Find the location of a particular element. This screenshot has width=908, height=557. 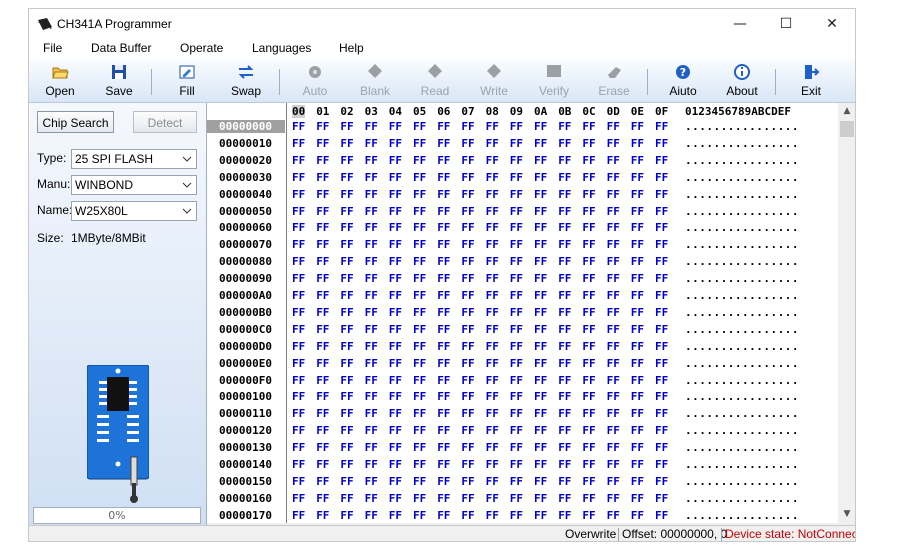

row-address: 000000F0 is located at coordinates (245, 380).